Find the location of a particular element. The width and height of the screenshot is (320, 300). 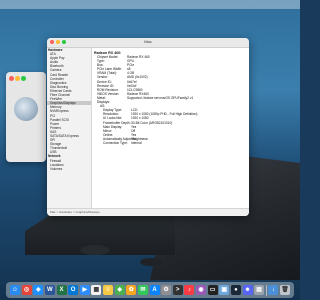

background-window is located at coordinates (26, 117).